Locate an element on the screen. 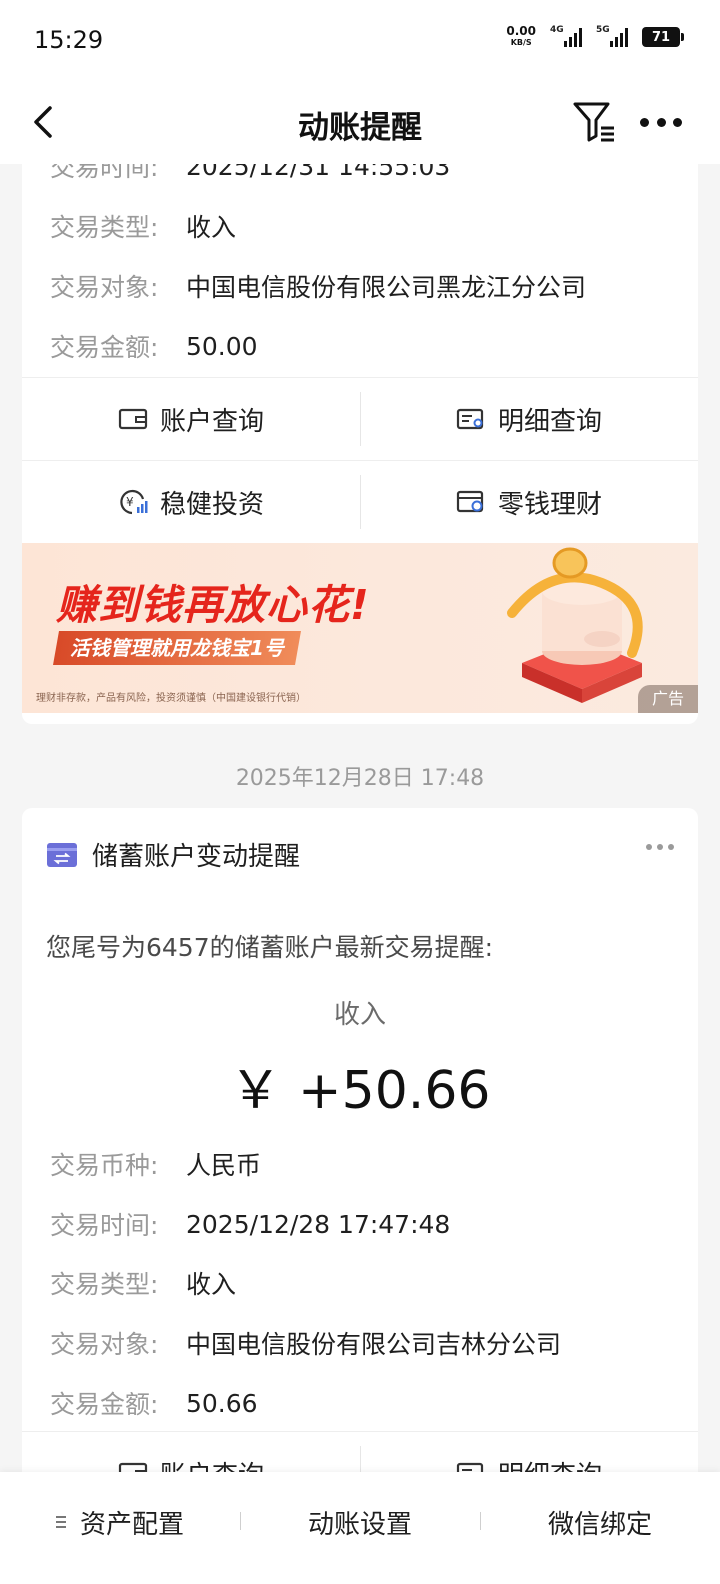  stable-invest-button: ¥ 稳健投资 is located at coordinates (191, 502).